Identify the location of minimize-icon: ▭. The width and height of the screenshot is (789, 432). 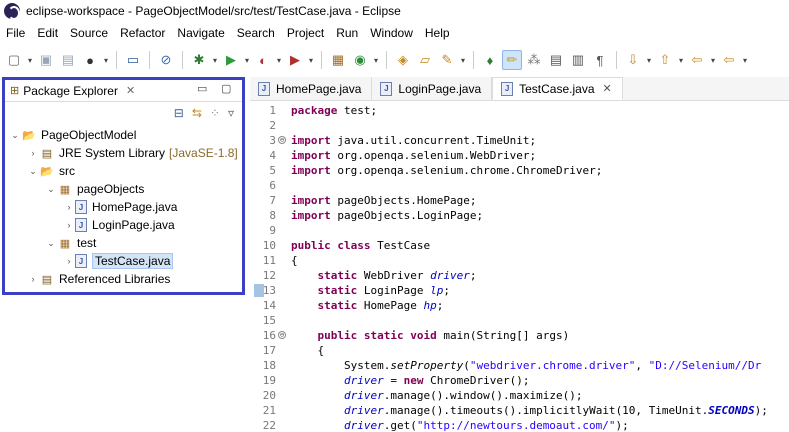
(202, 88).